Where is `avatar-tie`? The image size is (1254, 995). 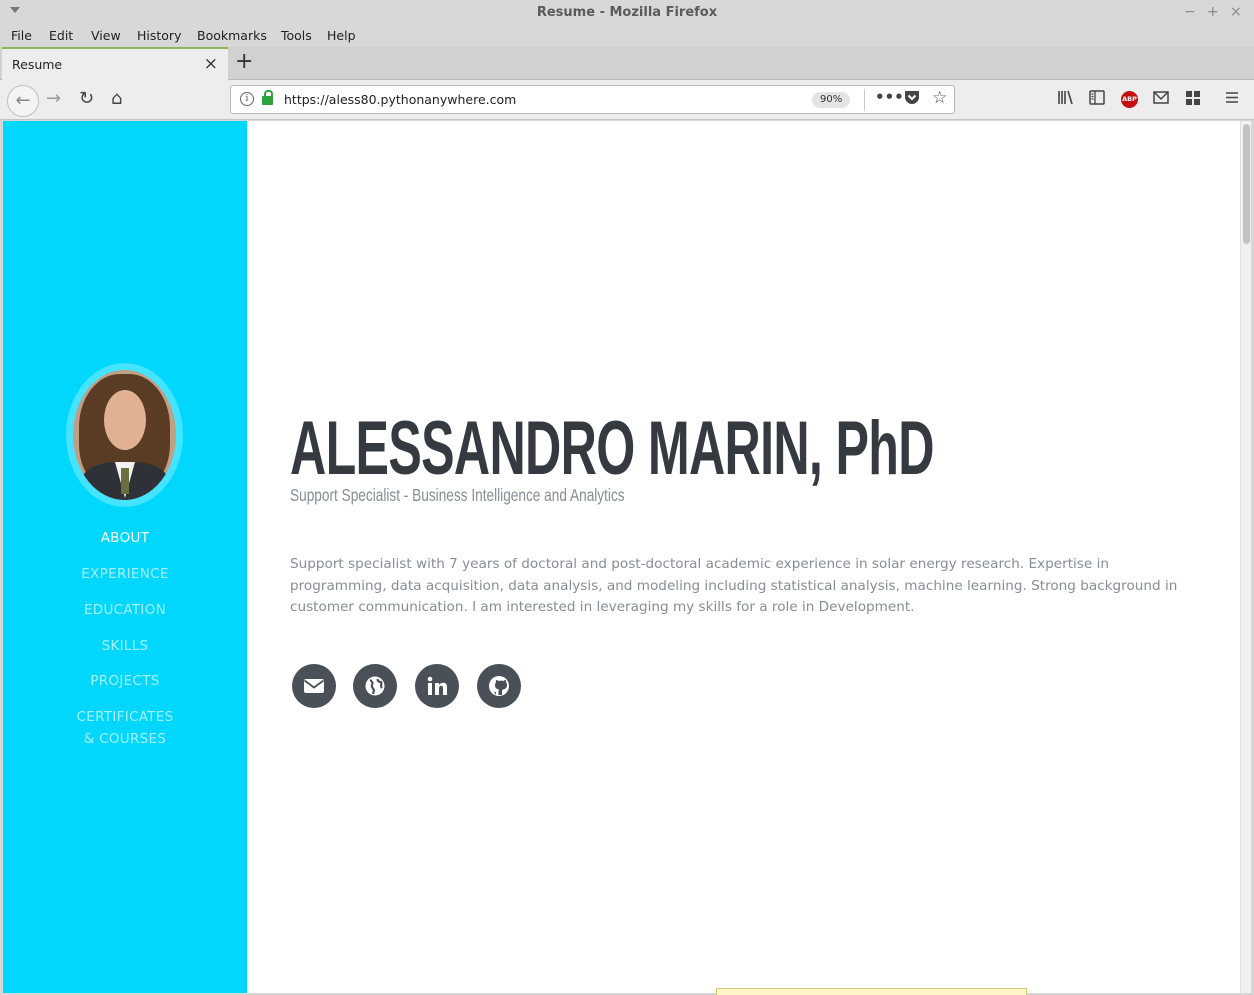 avatar-tie is located at coordinates (125, 481).